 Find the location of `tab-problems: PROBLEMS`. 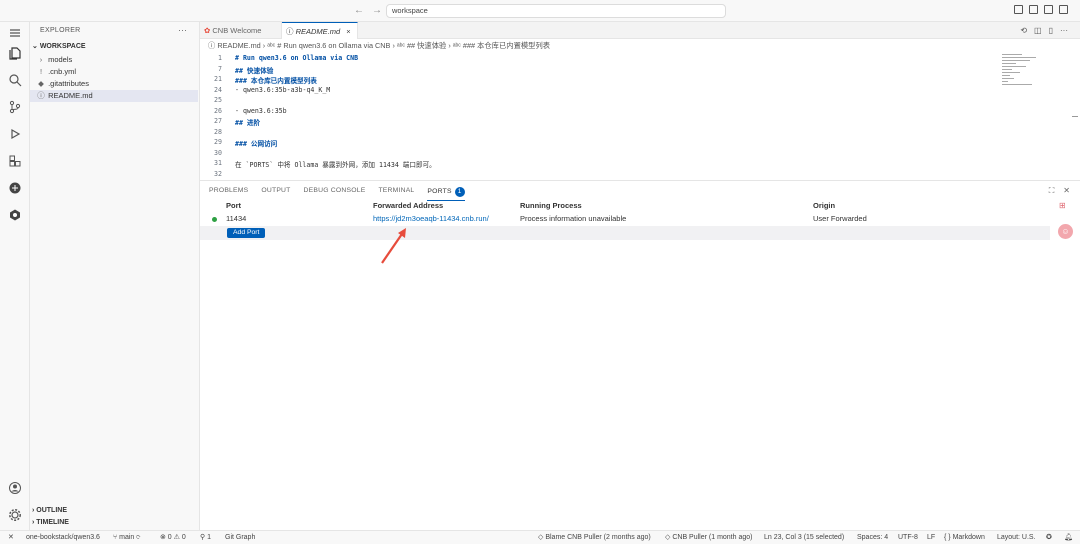

tab-problems: PROBLEMS is located at coordinates (228, 194).